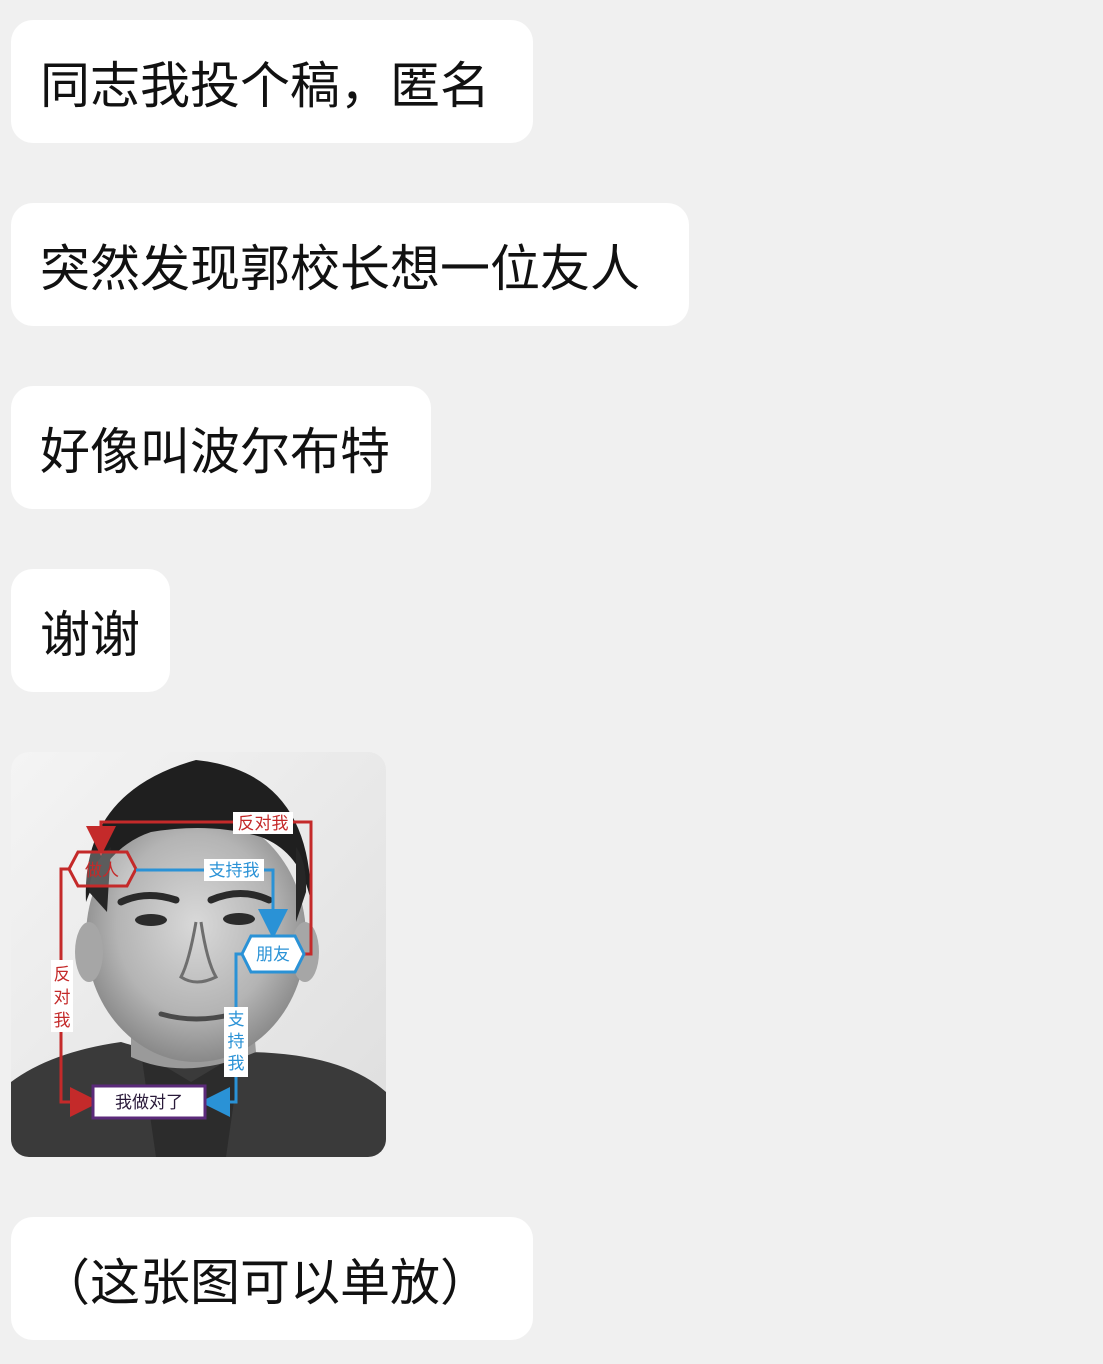 The height and width of the screenshot is (1364, 1103). I want to click on chat-message-bubble: 谢谢, so click(90, 630).